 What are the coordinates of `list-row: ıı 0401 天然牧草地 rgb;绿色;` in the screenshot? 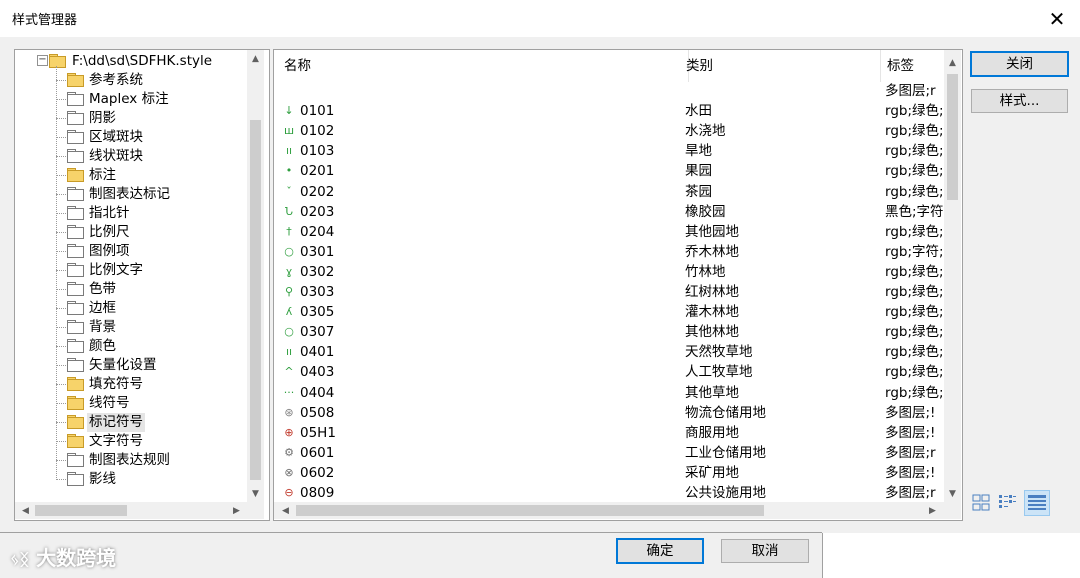 It's located at (609, 352).